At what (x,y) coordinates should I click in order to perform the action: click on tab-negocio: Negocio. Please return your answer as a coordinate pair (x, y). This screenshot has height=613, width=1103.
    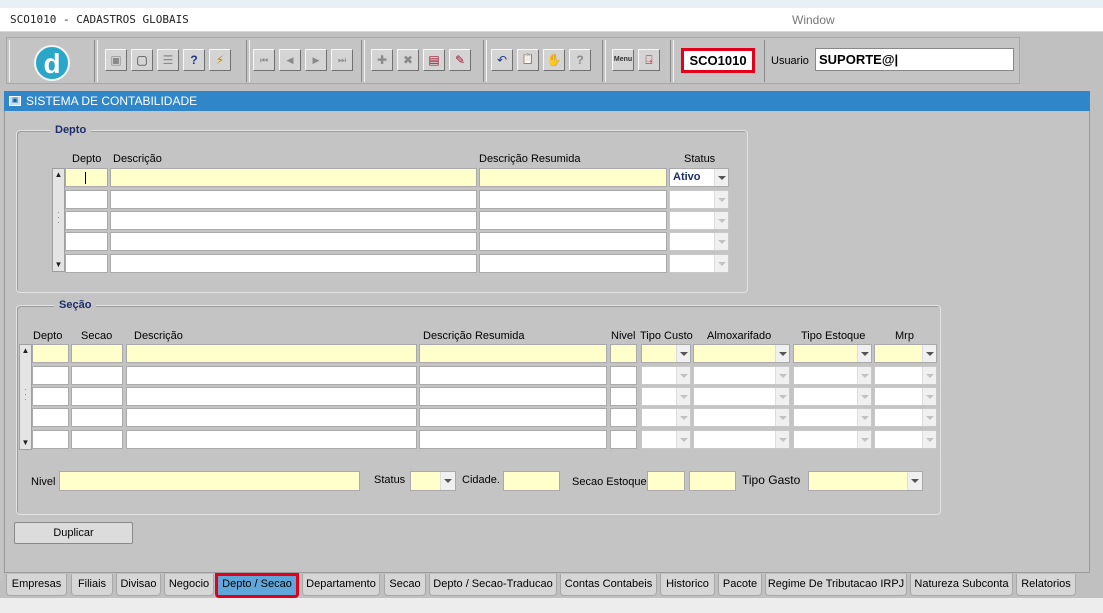
    Looking at the image, I should click on (189, 585).